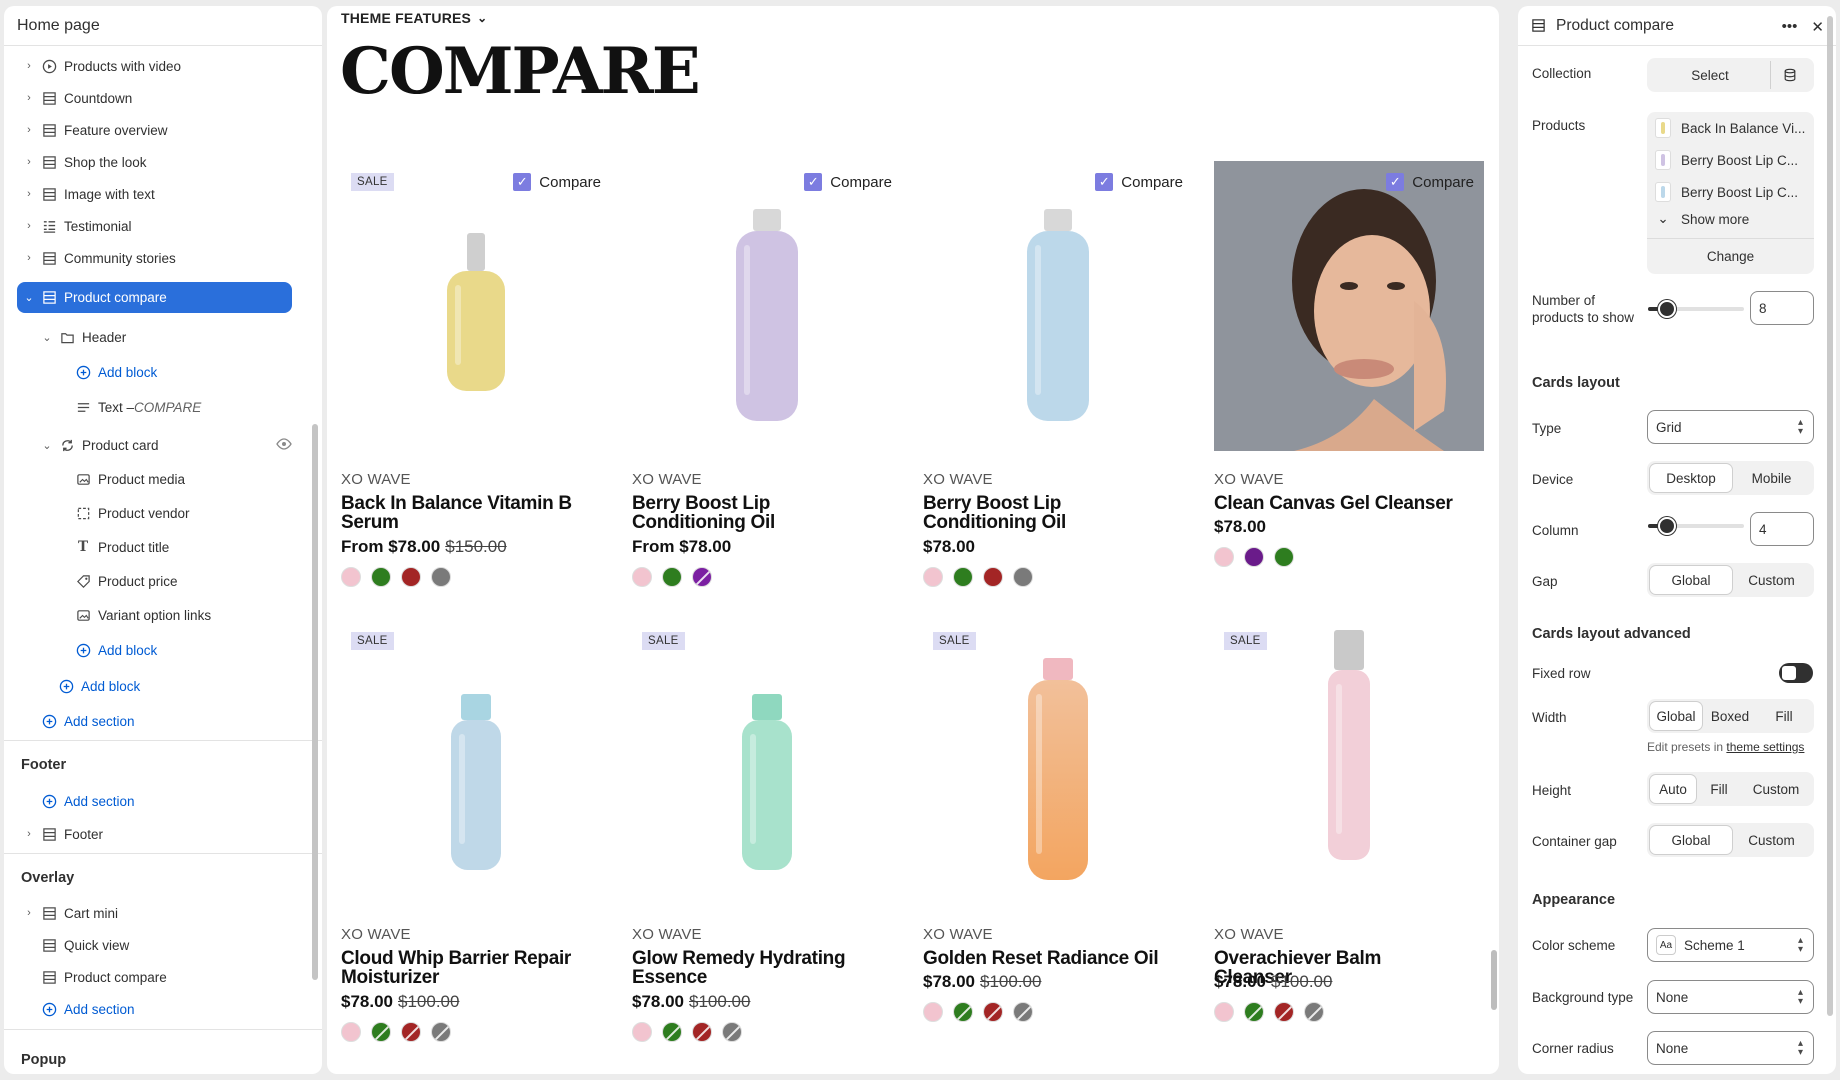  Describe the element at coordinates (284, 445) in the screenshot. I see `eye-icon` at that location.